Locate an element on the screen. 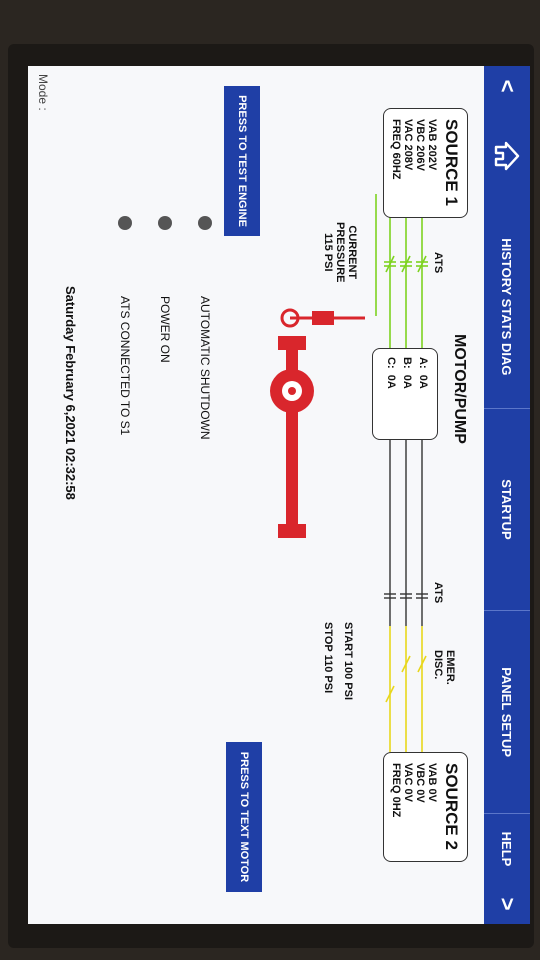 The image size is (540, 960). status-ats-connected: ATS CONNECTED TO S1 is located at coordinates (125, 366).